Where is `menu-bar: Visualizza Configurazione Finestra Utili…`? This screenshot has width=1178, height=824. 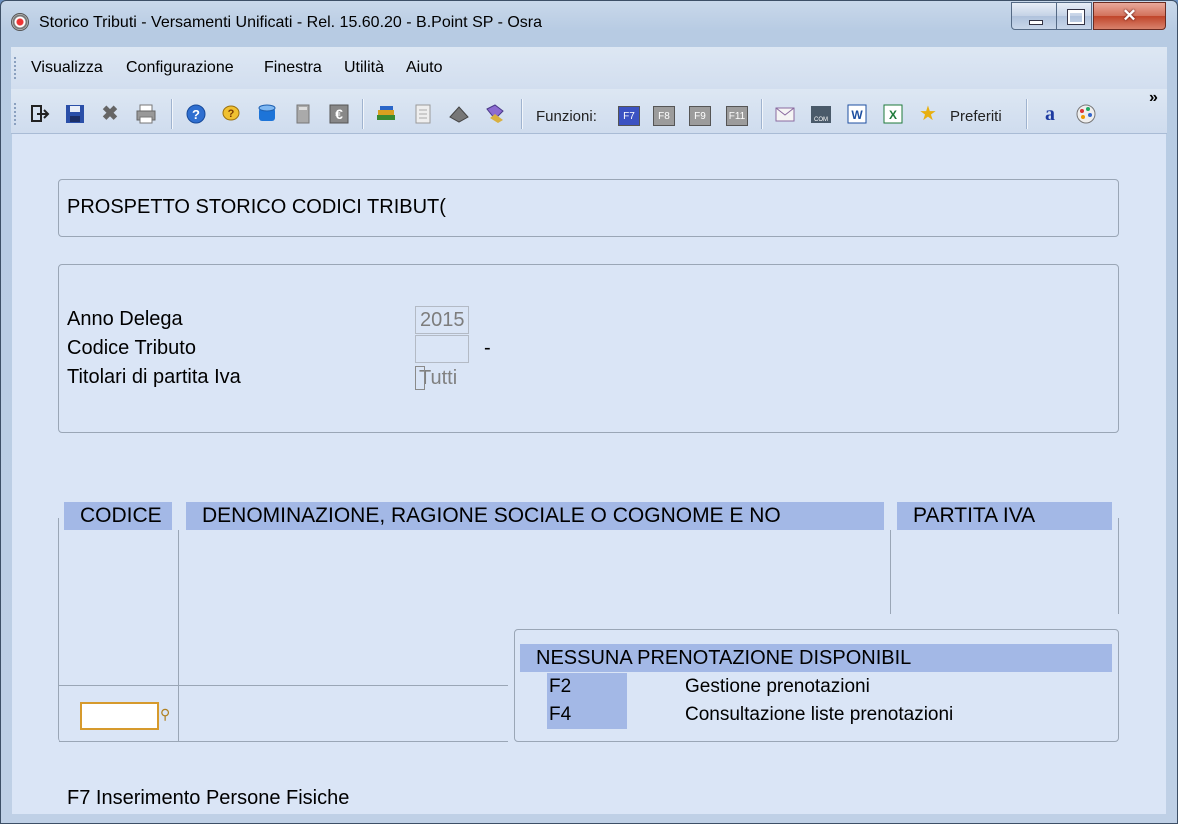
menu-bar: Visualizza Configurazione Finestra Utili… is located at coordinates (589, 68).